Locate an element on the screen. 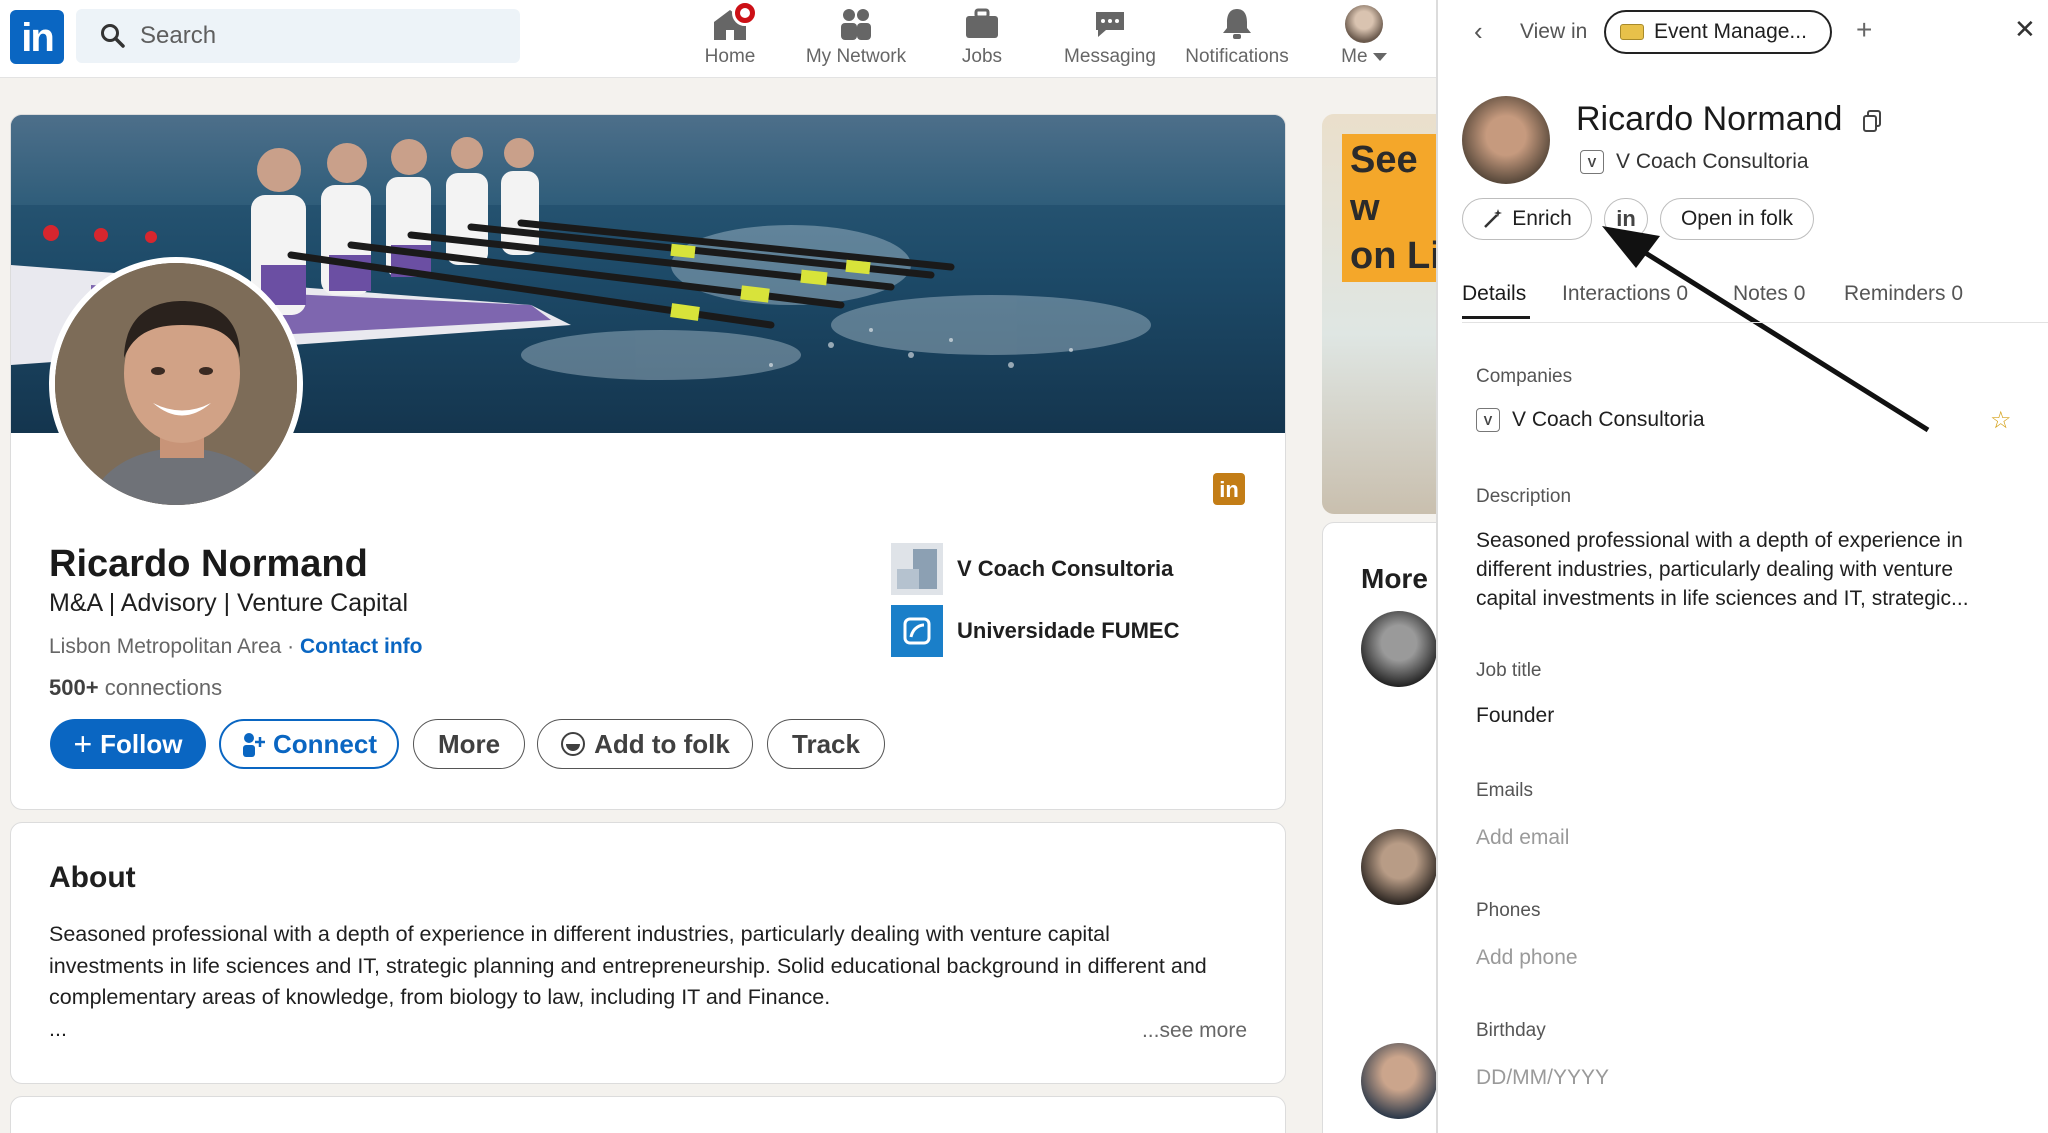 This screenshot has width=2048, height=1133. profile-avatar is located at coordinates (176, 384).